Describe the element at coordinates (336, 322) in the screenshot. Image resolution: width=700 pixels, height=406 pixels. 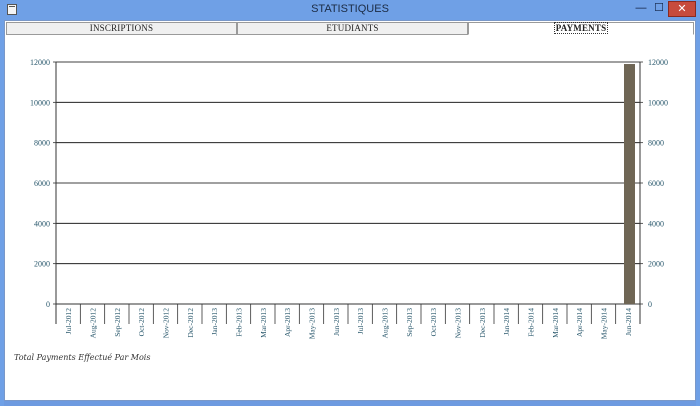
I see `x-tick-label: Jun-2013` at that location.